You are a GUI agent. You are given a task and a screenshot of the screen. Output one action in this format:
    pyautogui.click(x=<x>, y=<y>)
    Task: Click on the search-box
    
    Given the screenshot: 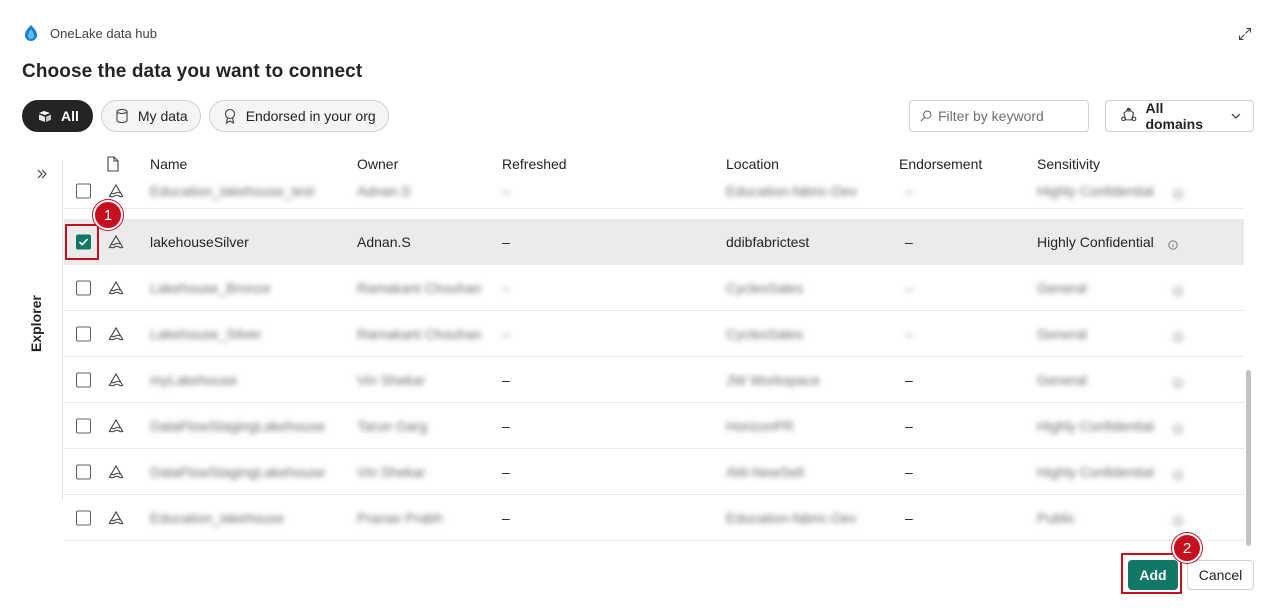 What is the action you would take?
    pyautogui.click(x=999, y=116)
    